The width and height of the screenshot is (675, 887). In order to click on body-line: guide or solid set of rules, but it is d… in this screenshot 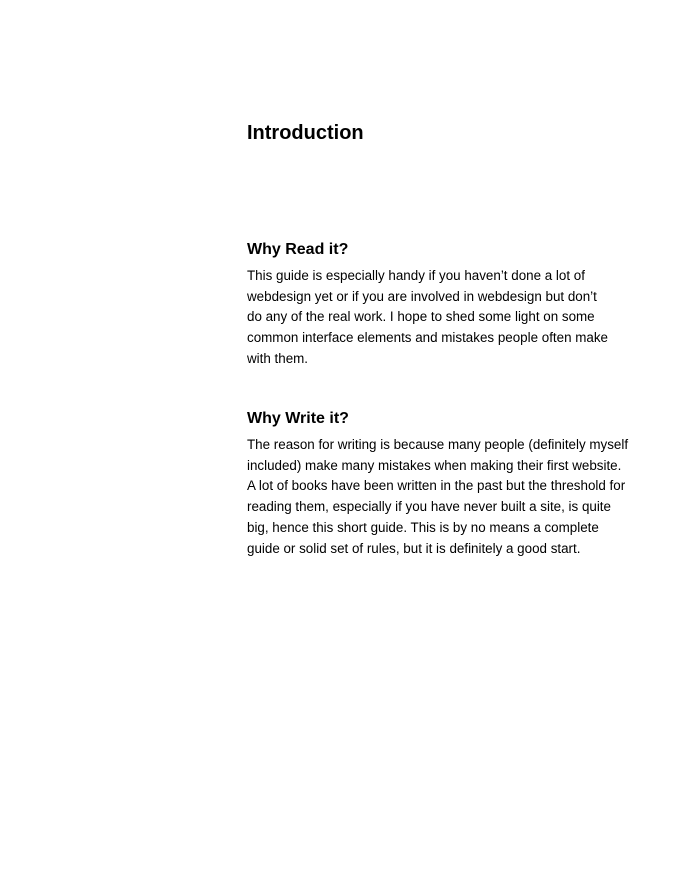, I will do `click(414, 548)`.